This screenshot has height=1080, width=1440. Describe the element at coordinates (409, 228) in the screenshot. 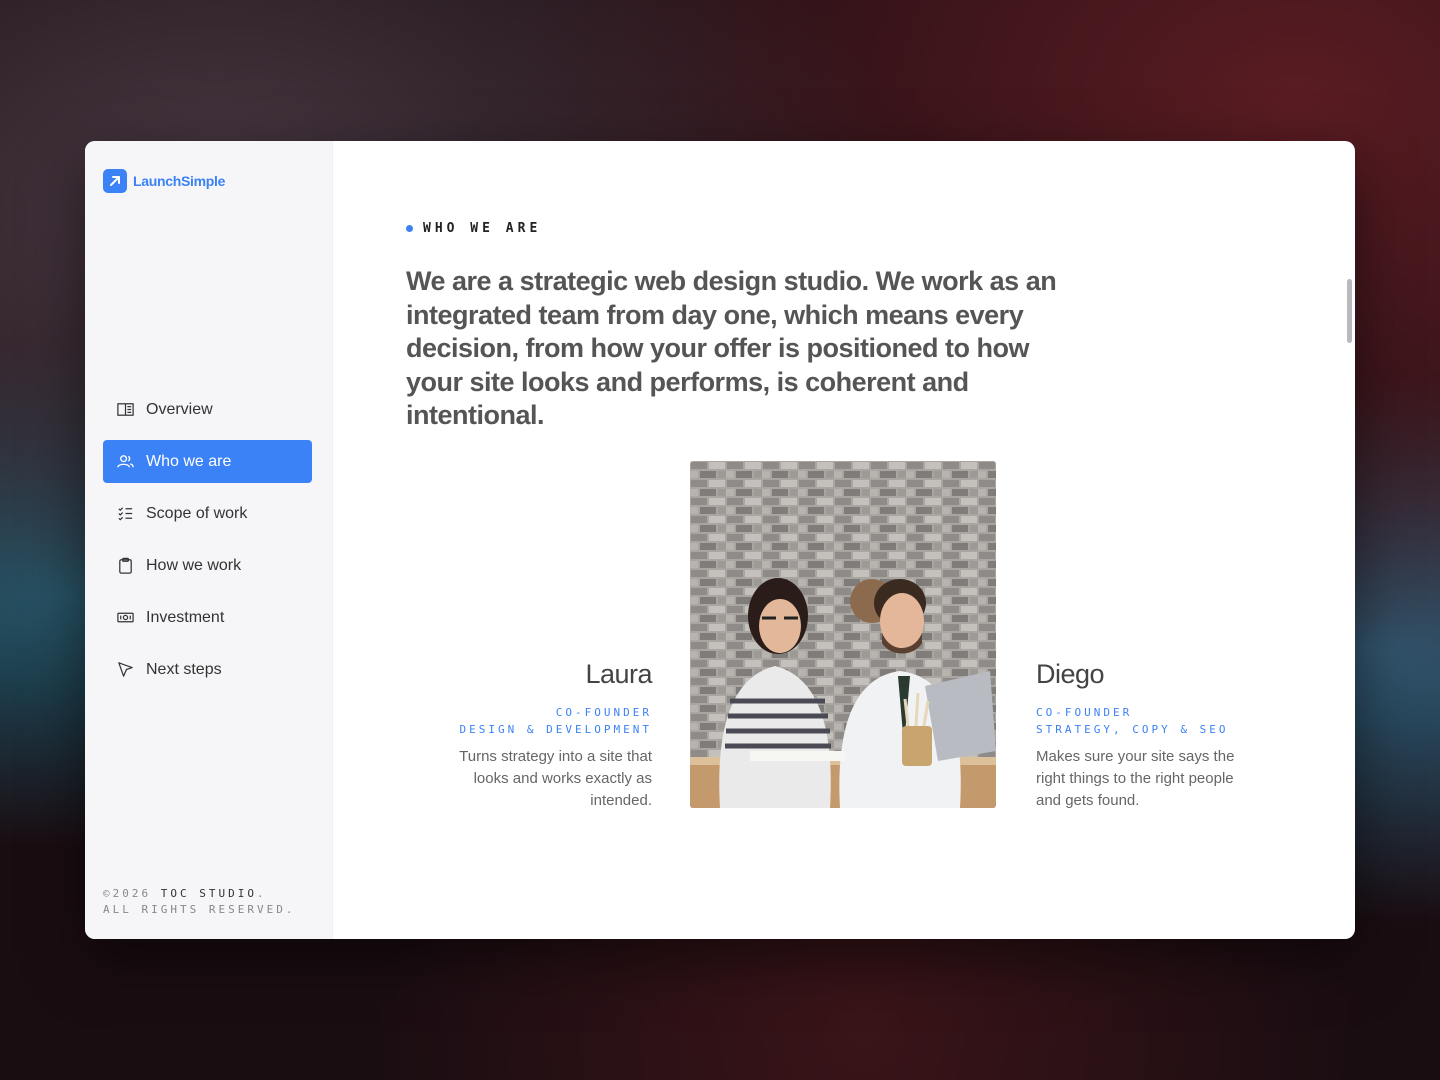

I see `eyebrow-dot-icon` at that location.